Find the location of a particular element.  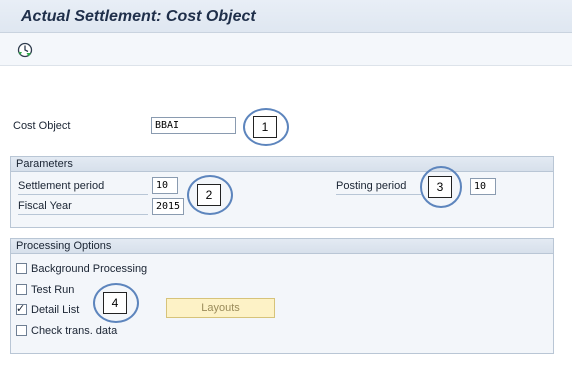

background-processing-checkbox: Background Processing is located at coordinates (86, 269).